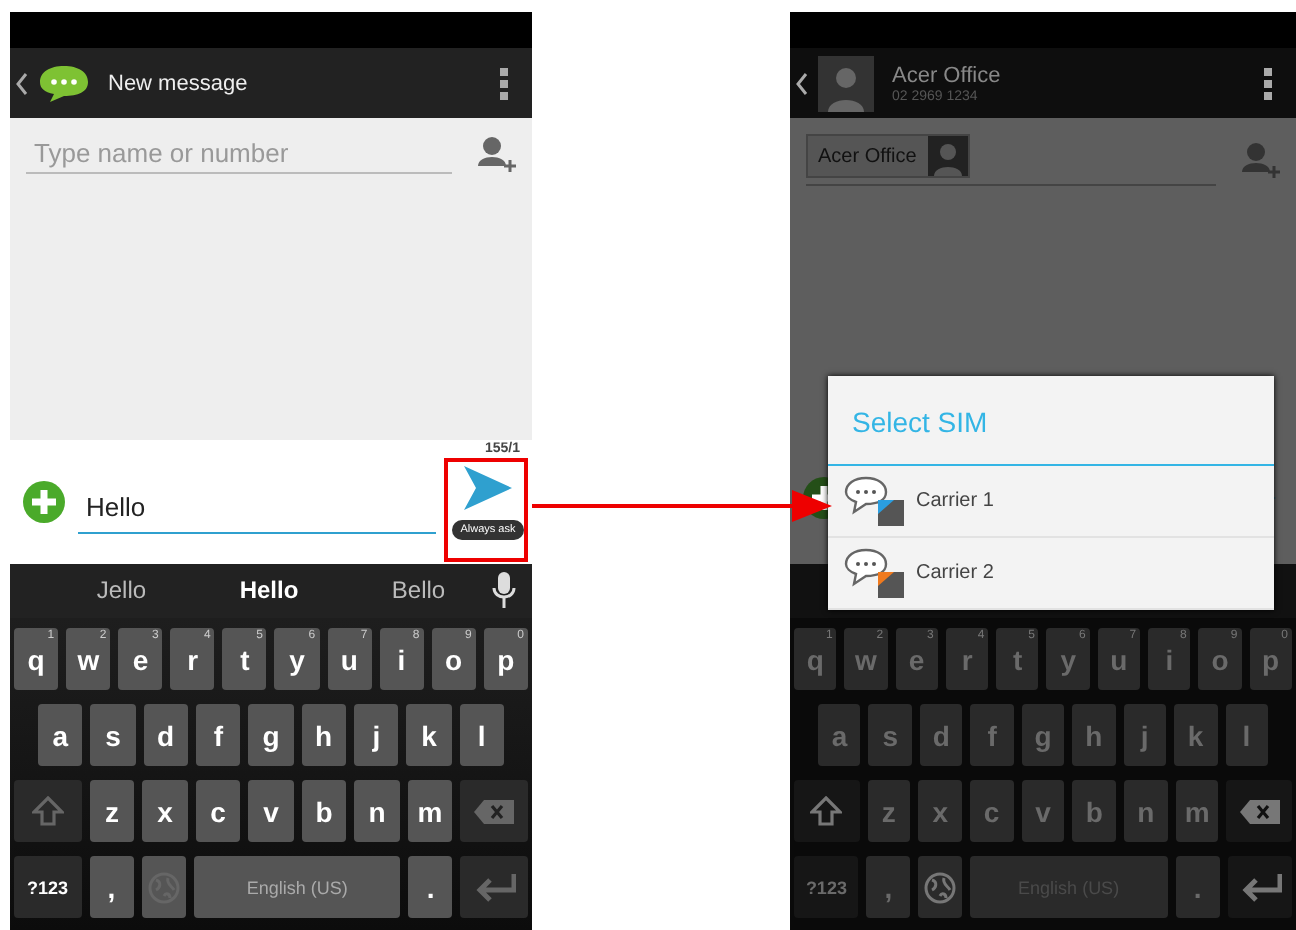 Image resolution: width=1296 pixels, height=930 pixels. Describe the element at coordinates (324, 811) in the screenshot. I see `keyboard-key: b` at that location.